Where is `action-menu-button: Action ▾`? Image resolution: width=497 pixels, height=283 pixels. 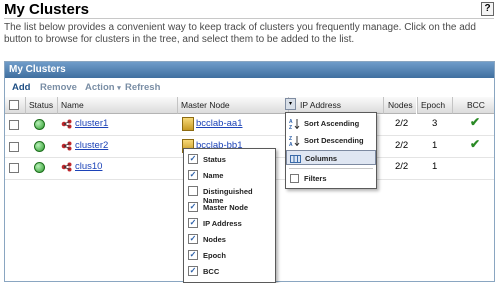 action-menu-button: Action ▾ is located at coordinates (103, 87).